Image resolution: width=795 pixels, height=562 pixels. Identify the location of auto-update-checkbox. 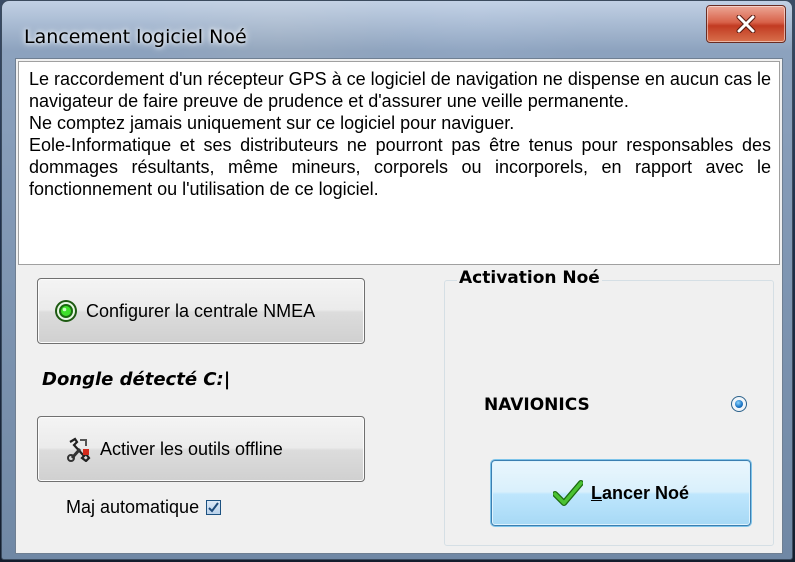
(214, 507).